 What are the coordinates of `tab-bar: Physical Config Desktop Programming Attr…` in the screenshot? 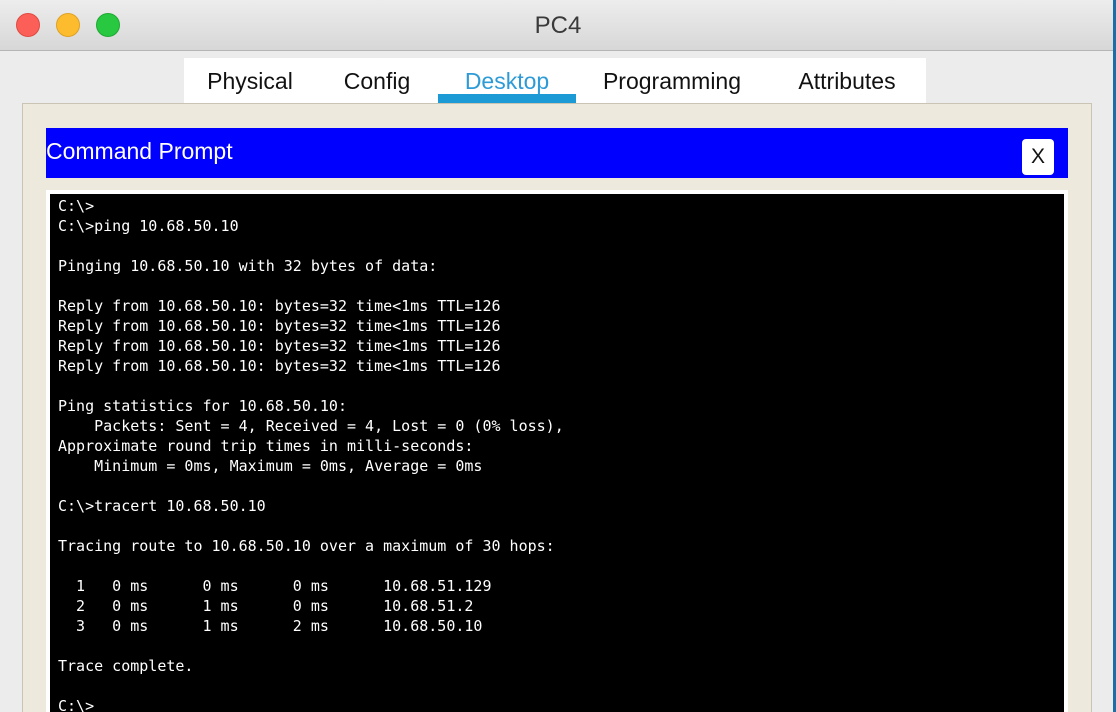 It's located at (555, 80).